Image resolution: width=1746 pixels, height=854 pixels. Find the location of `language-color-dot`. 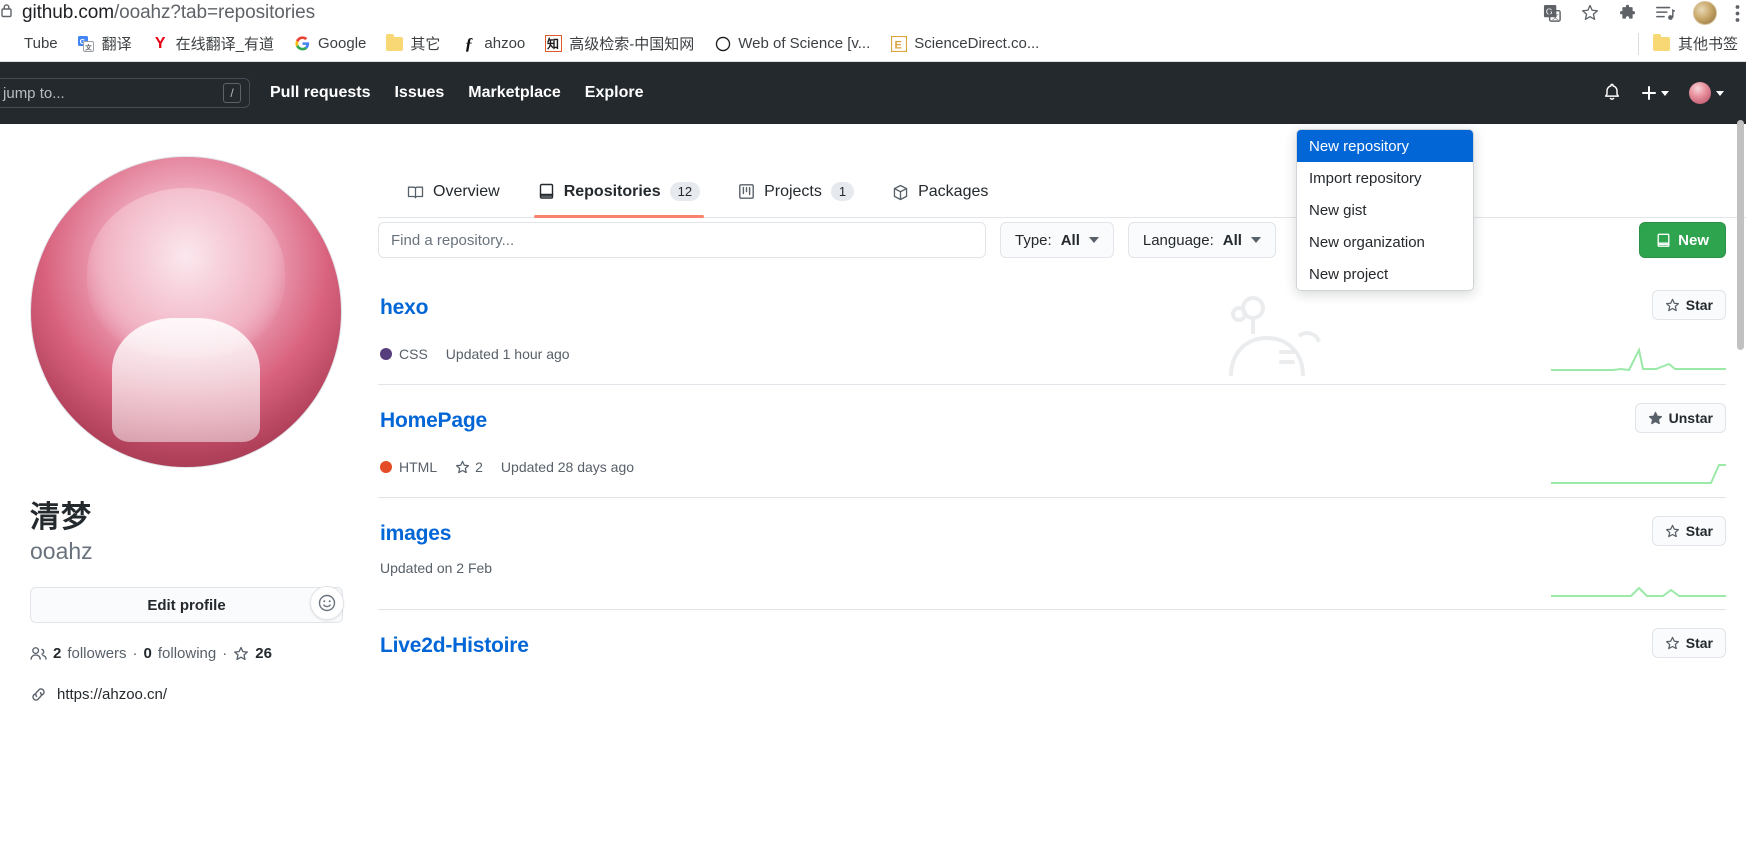

language-color-dot is located at coordinates (386, 467).